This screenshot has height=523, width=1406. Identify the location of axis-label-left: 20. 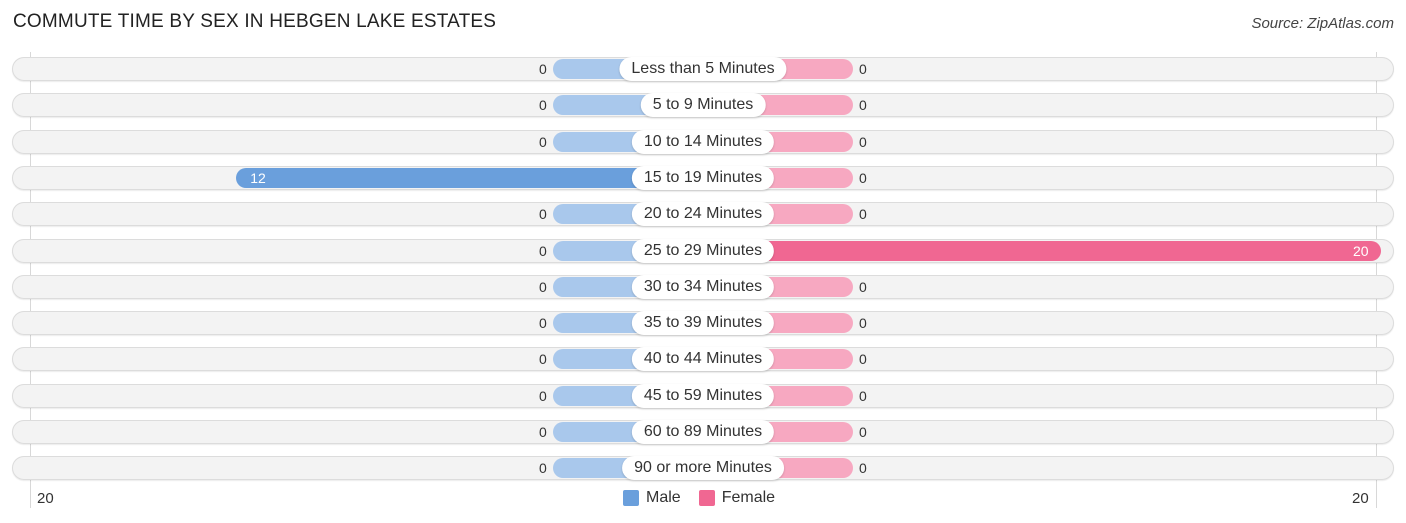
(45, 498).